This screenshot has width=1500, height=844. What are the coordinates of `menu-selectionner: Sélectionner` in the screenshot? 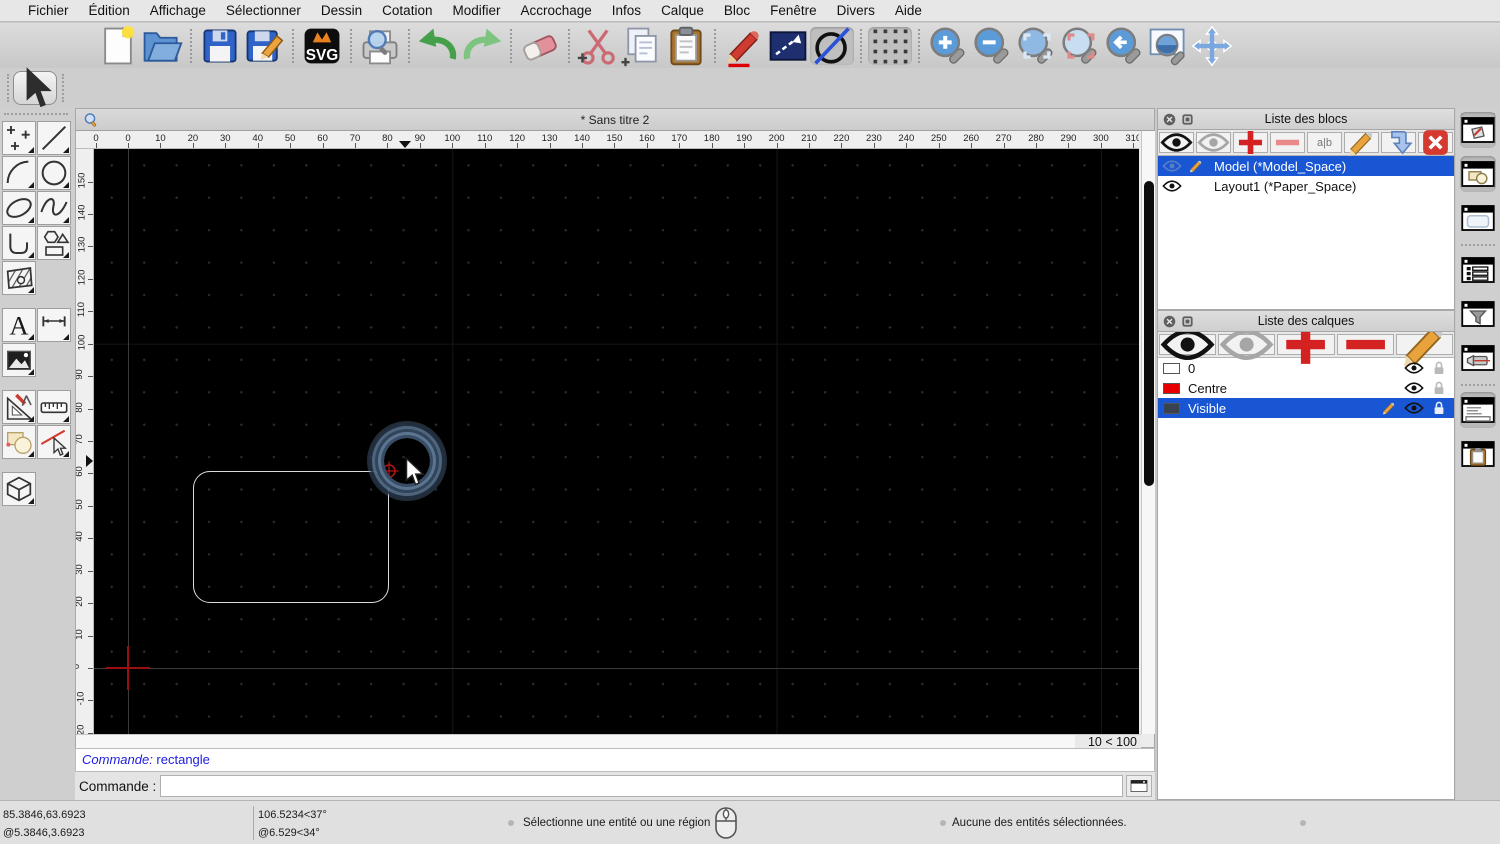 It's located at (263, 10).